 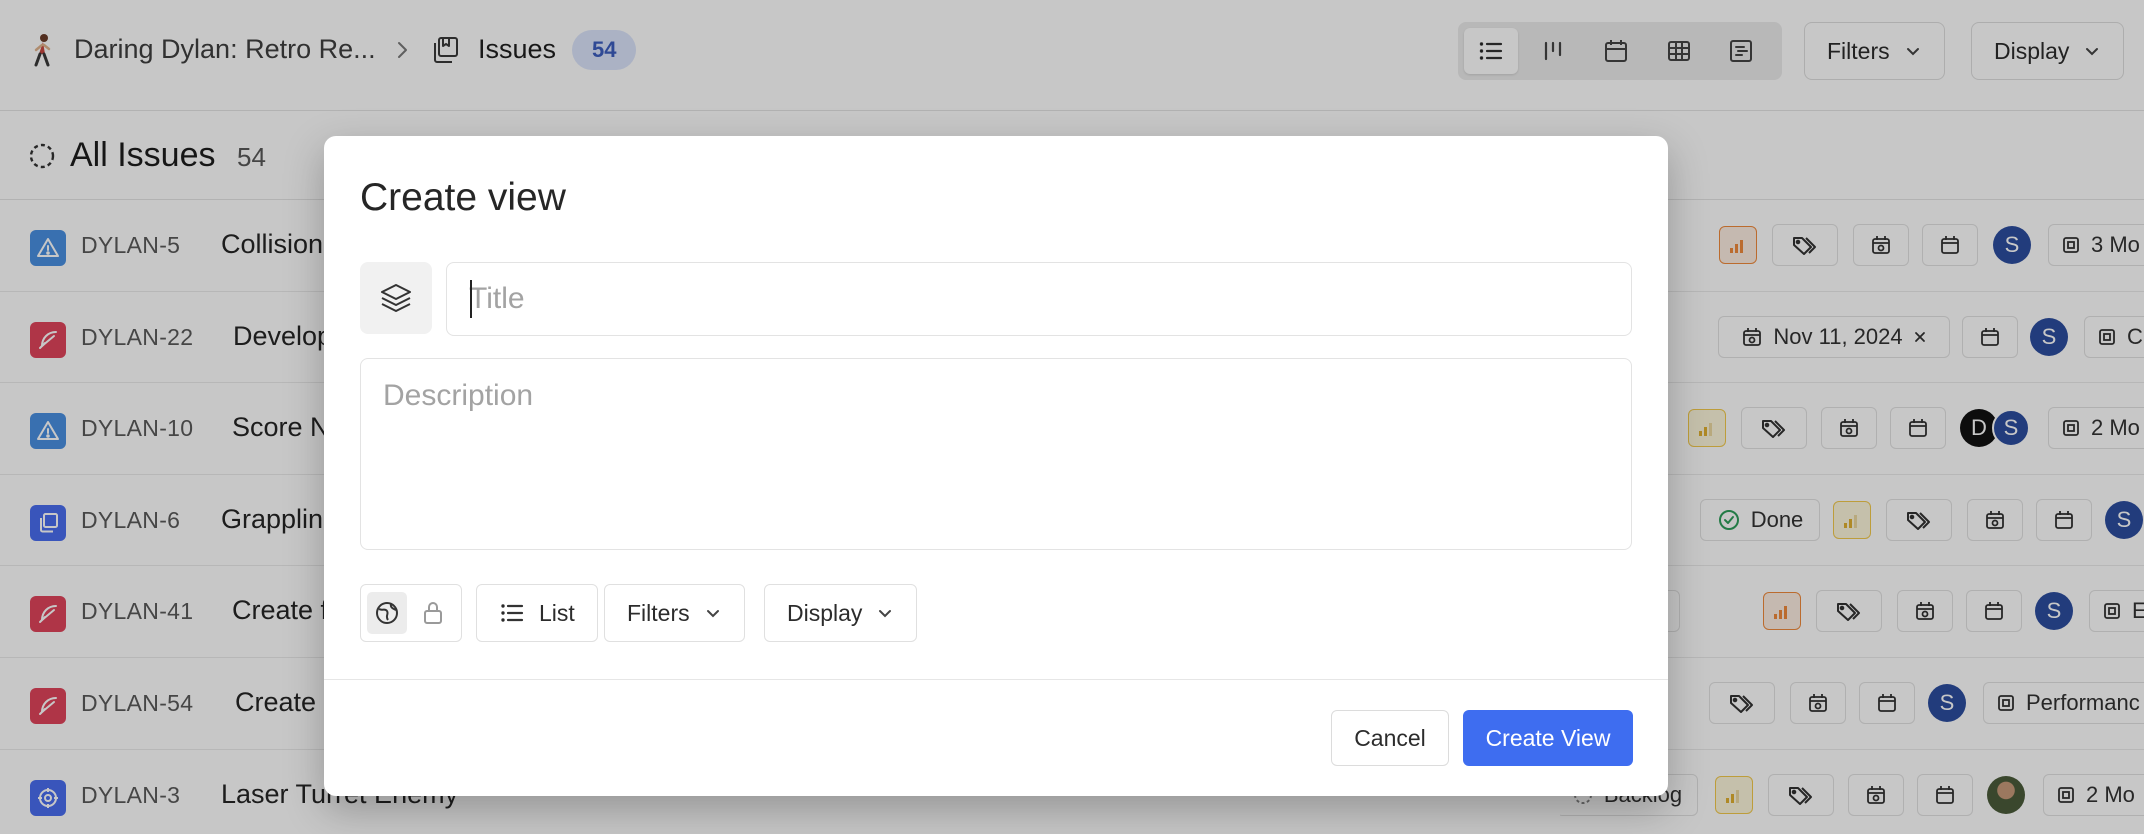 I want to click on modal-title: Create view, so click(x=463, y=197).